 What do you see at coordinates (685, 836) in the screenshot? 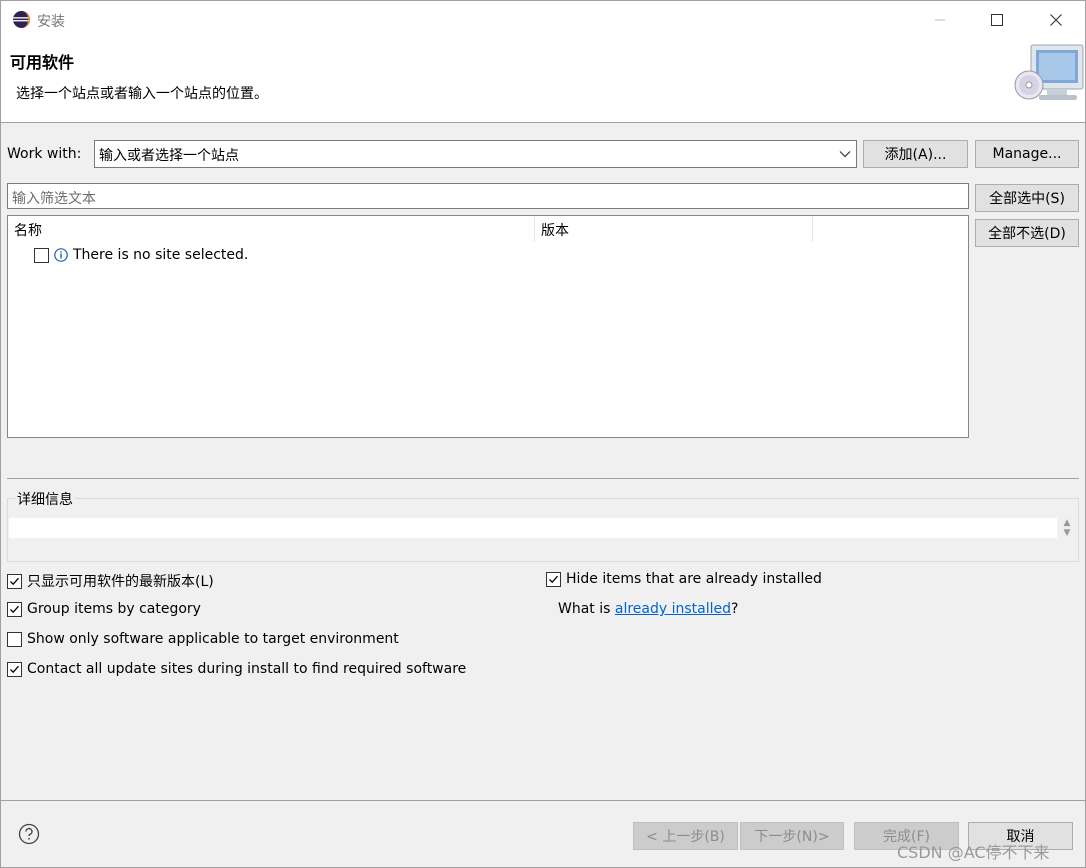
I see `back-button: < 上一步(B)` at bounding box center [685, 836].